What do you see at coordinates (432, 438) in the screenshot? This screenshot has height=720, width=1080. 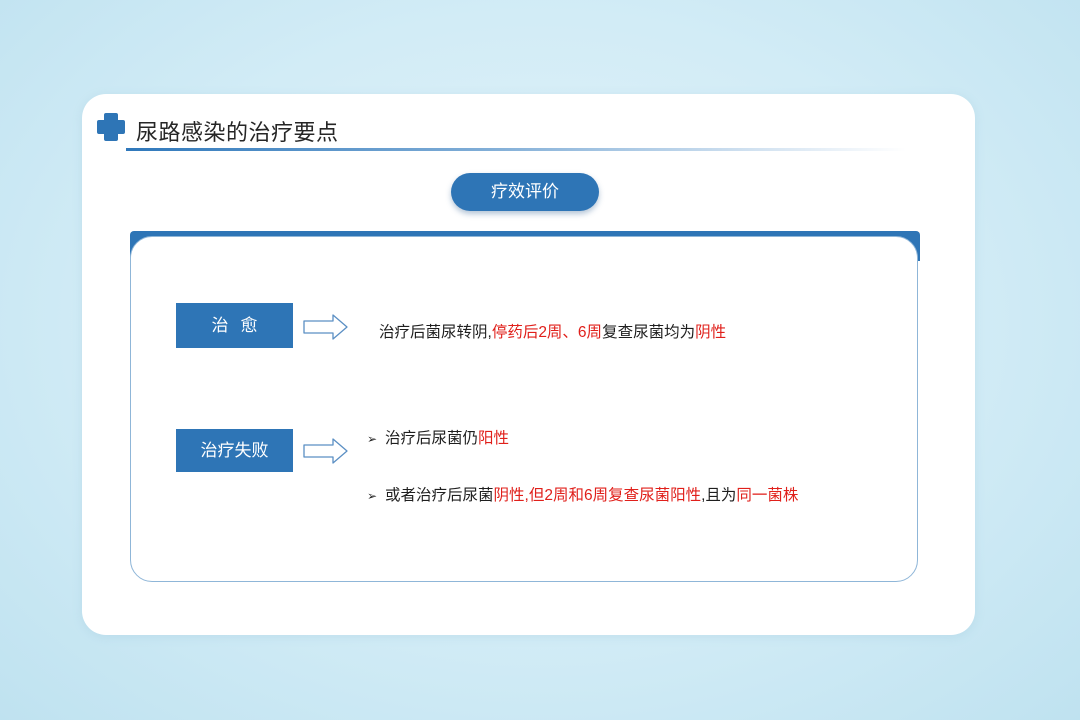 I see `failure-text-part: 治疗后尿菌仍` at bounding box center [432, 438].